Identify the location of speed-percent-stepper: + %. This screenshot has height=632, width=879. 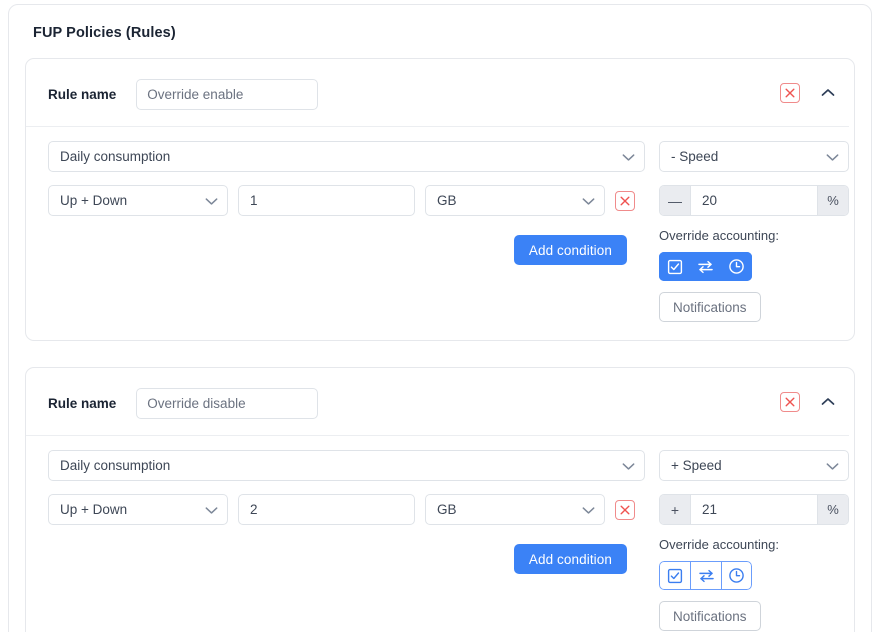
(754, 509).